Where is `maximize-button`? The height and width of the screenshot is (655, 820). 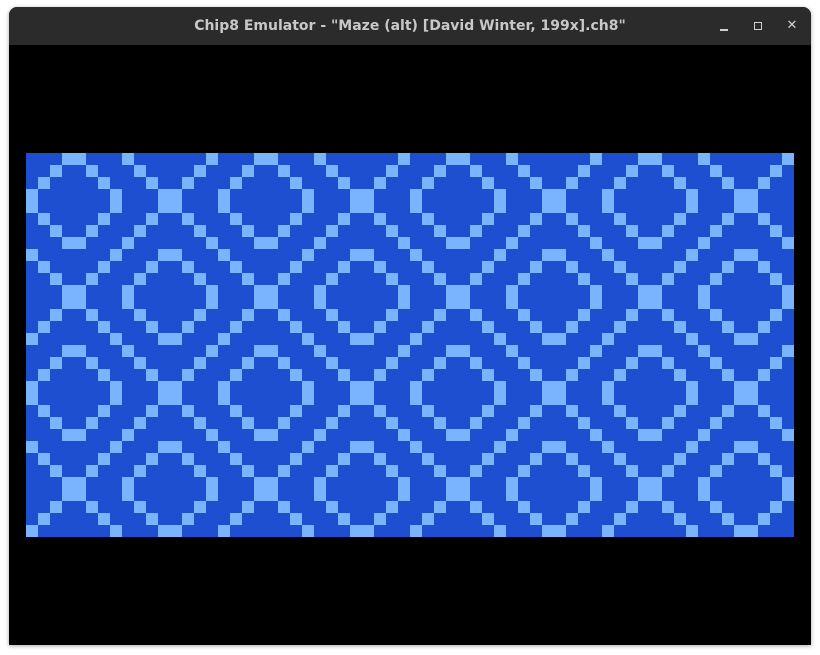 maximize-button is located at coordinates (758, 26).